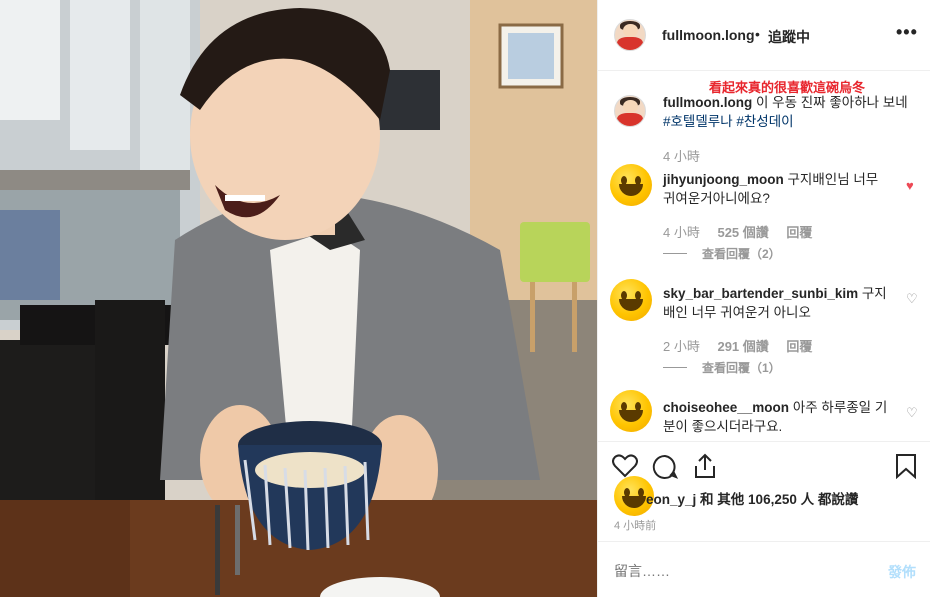  Describe the element at coordinates (625, 466) in the screenshot. I see `like-heart-icon` at that location.